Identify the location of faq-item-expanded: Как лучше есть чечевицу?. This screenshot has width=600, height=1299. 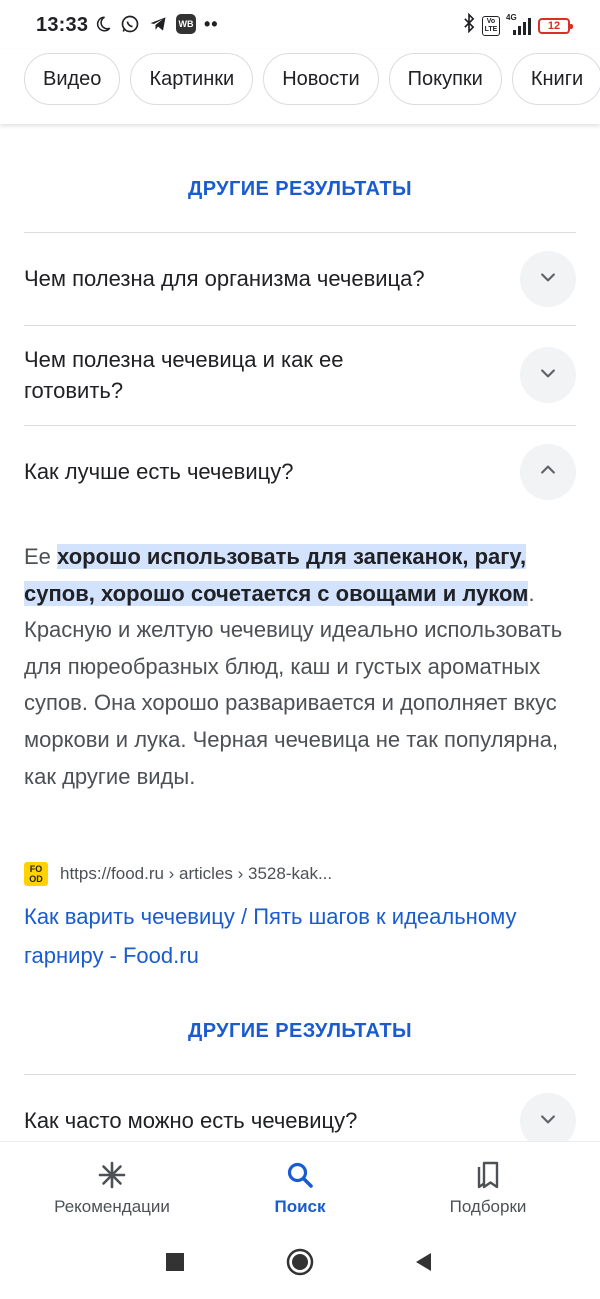
(300, 472).